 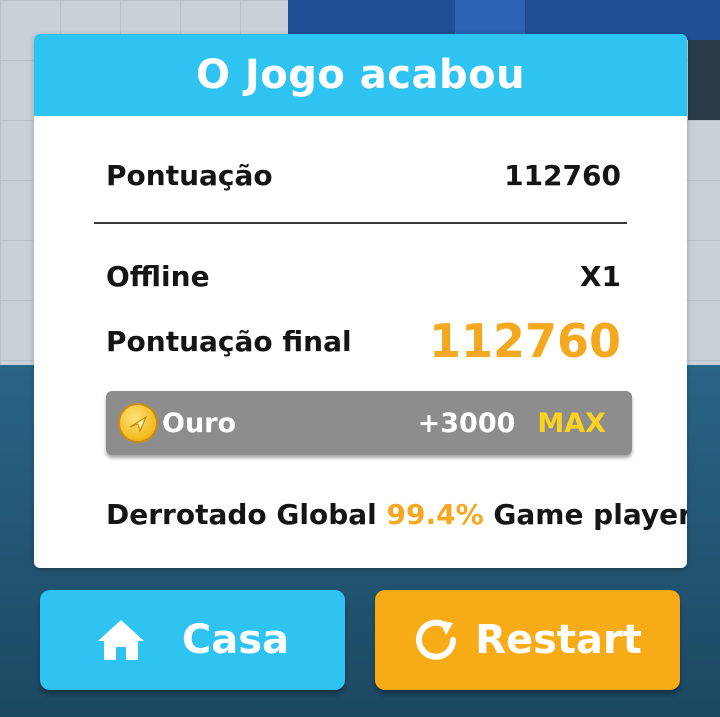 I want to click on home-button-label: Casa, so click(x=235, y=640).